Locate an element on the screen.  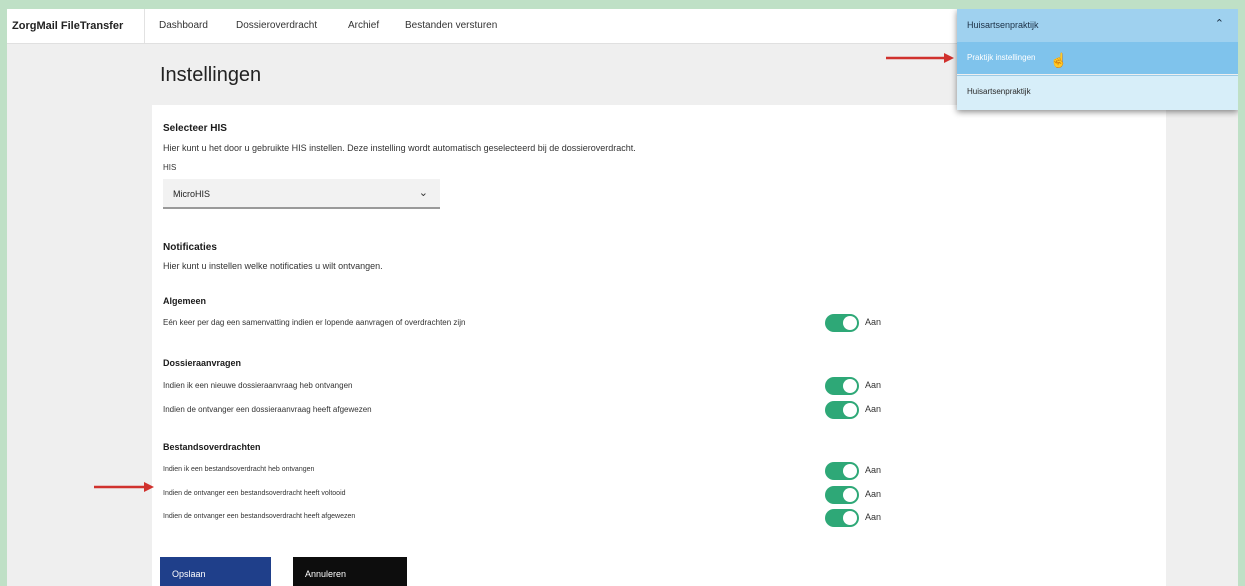
nav-divider is located at coordinates (144, 26).